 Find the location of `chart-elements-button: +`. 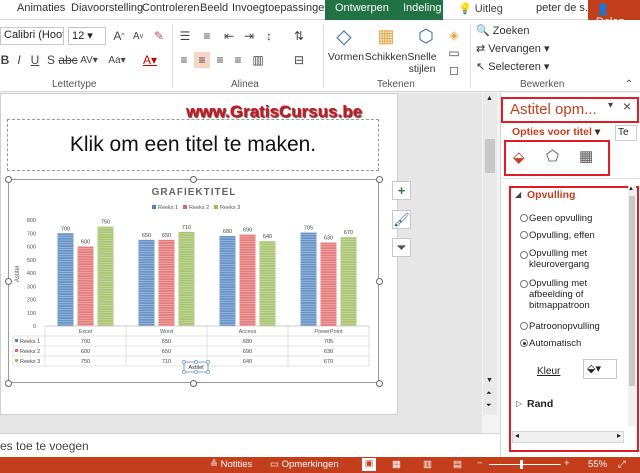

chart-elements-button: + is located at coordinates (401, 190).